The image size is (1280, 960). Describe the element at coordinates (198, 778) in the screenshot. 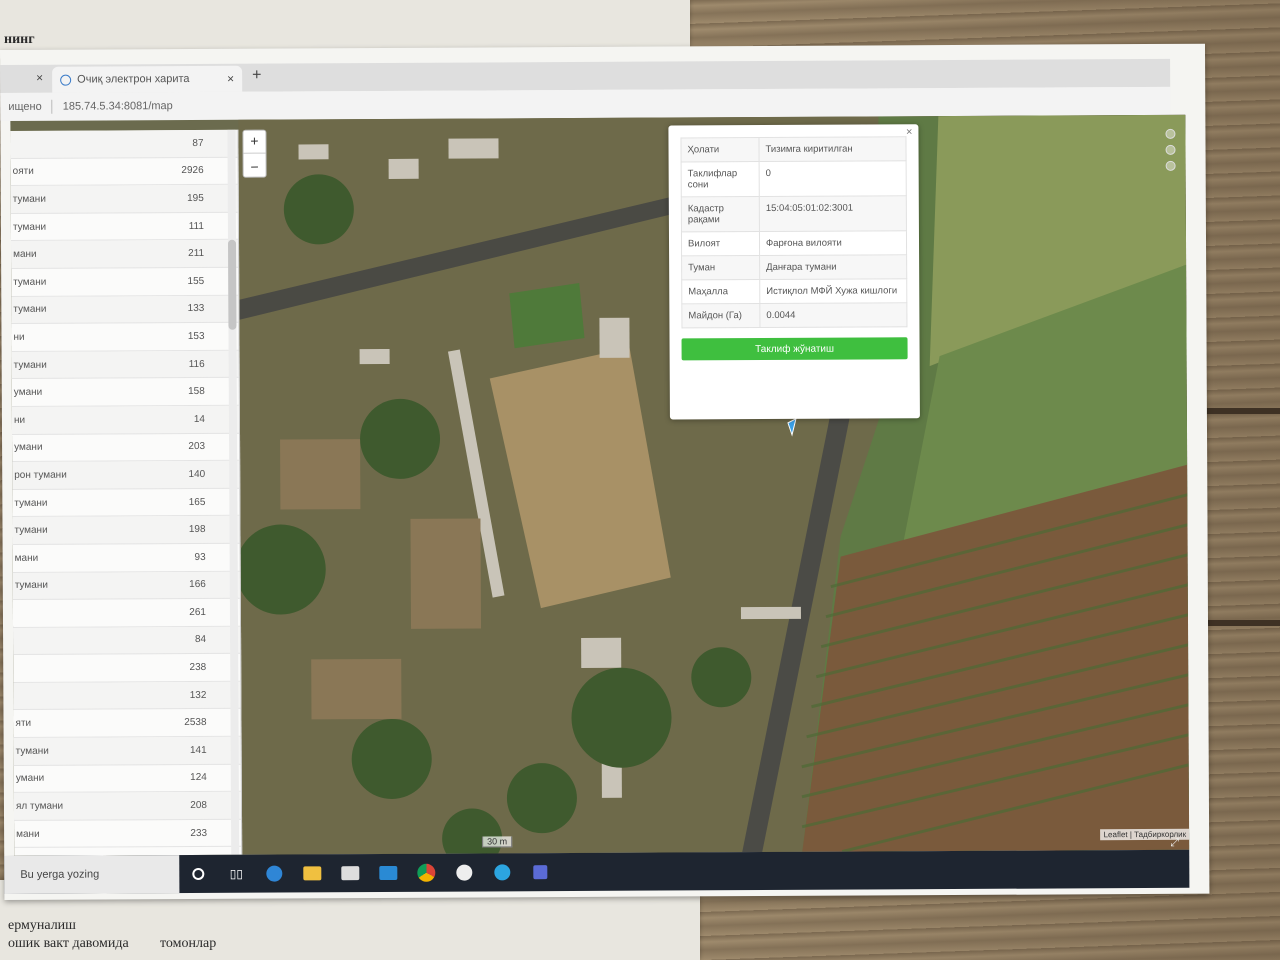

I see `district-count: 124` at that location.